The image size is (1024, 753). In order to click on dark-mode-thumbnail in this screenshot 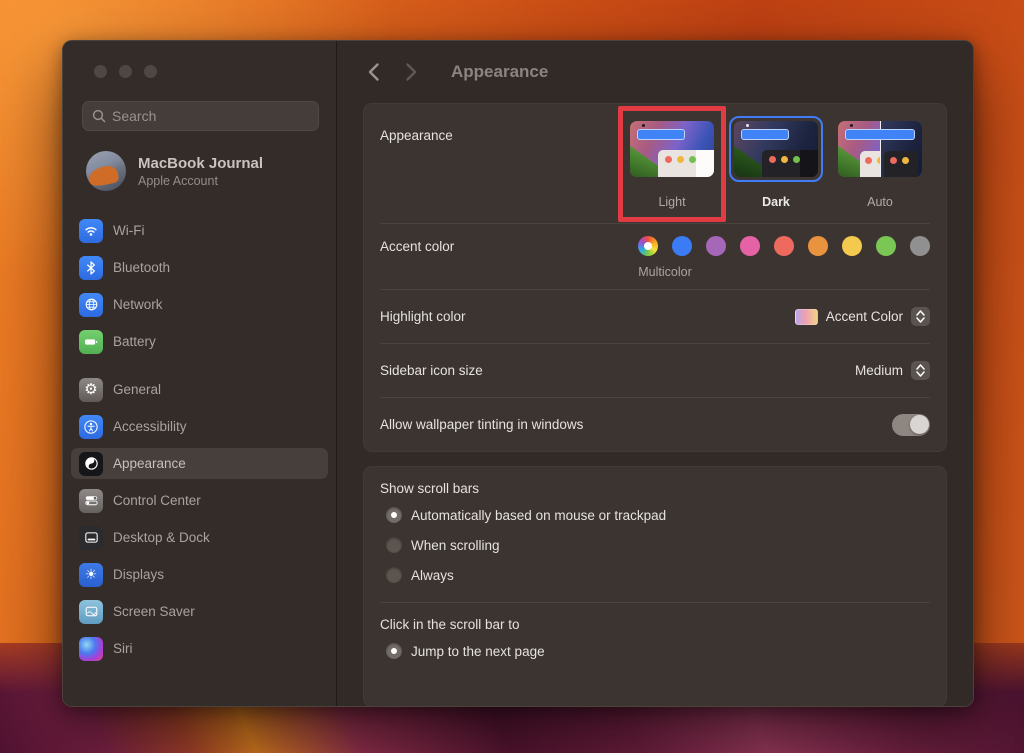, I will do `click(776, 149)`.